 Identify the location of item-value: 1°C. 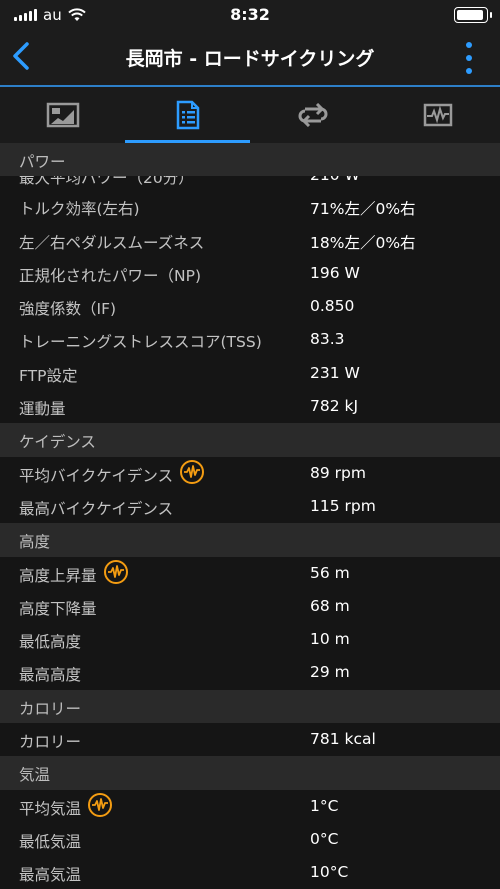
(324, 805).